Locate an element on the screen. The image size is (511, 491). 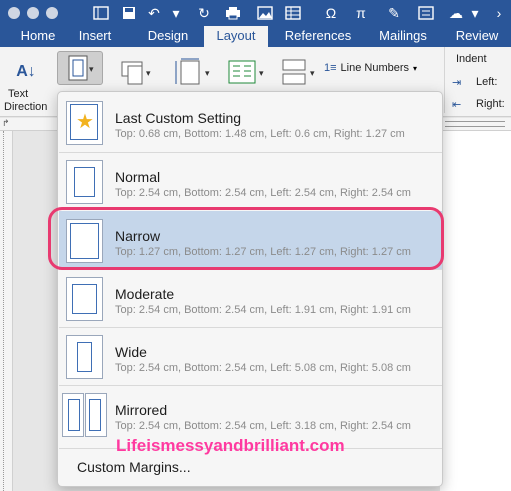
line-numbers-icon: 1≡ is located at coordinates (330, 68).